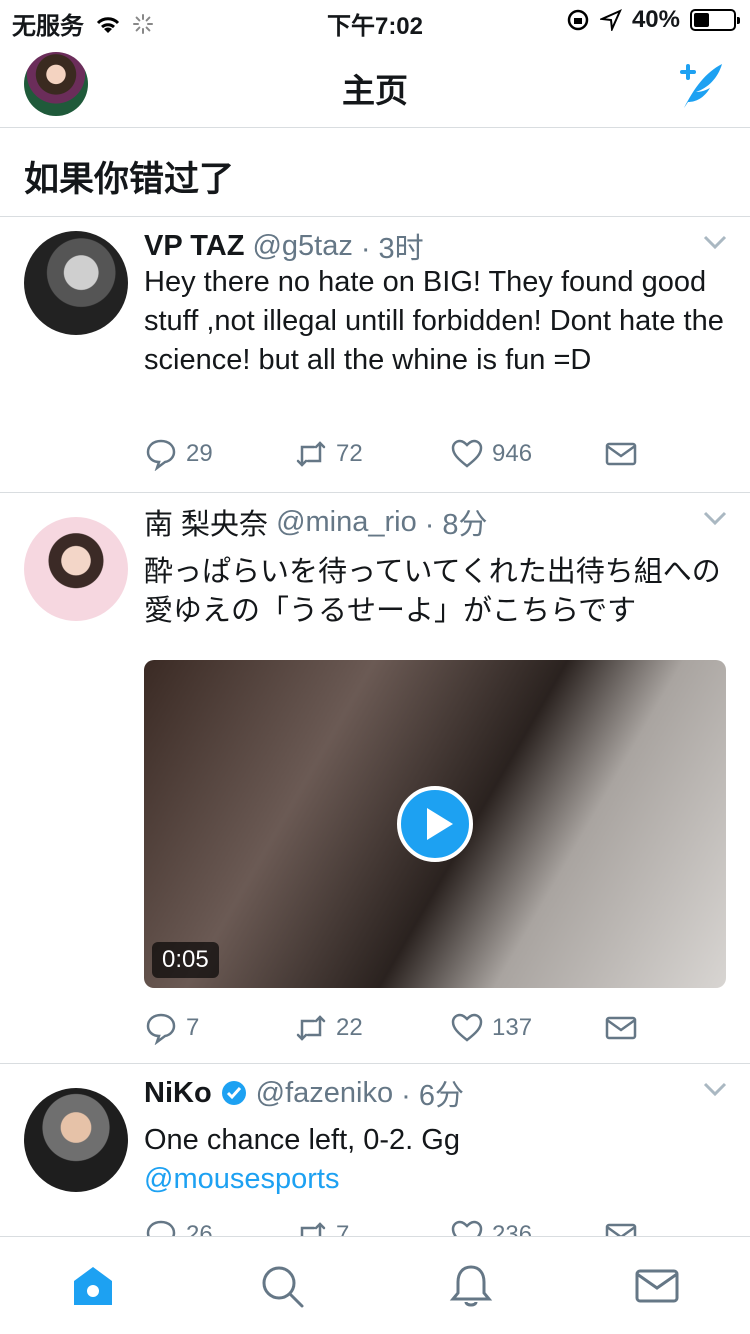 The height and width of the screenshot is (1334, 750). What do you see at coordinates (392, 249) in the screenshot?
I see `tweet-time: · 3时` at bounding box center [392, 249].